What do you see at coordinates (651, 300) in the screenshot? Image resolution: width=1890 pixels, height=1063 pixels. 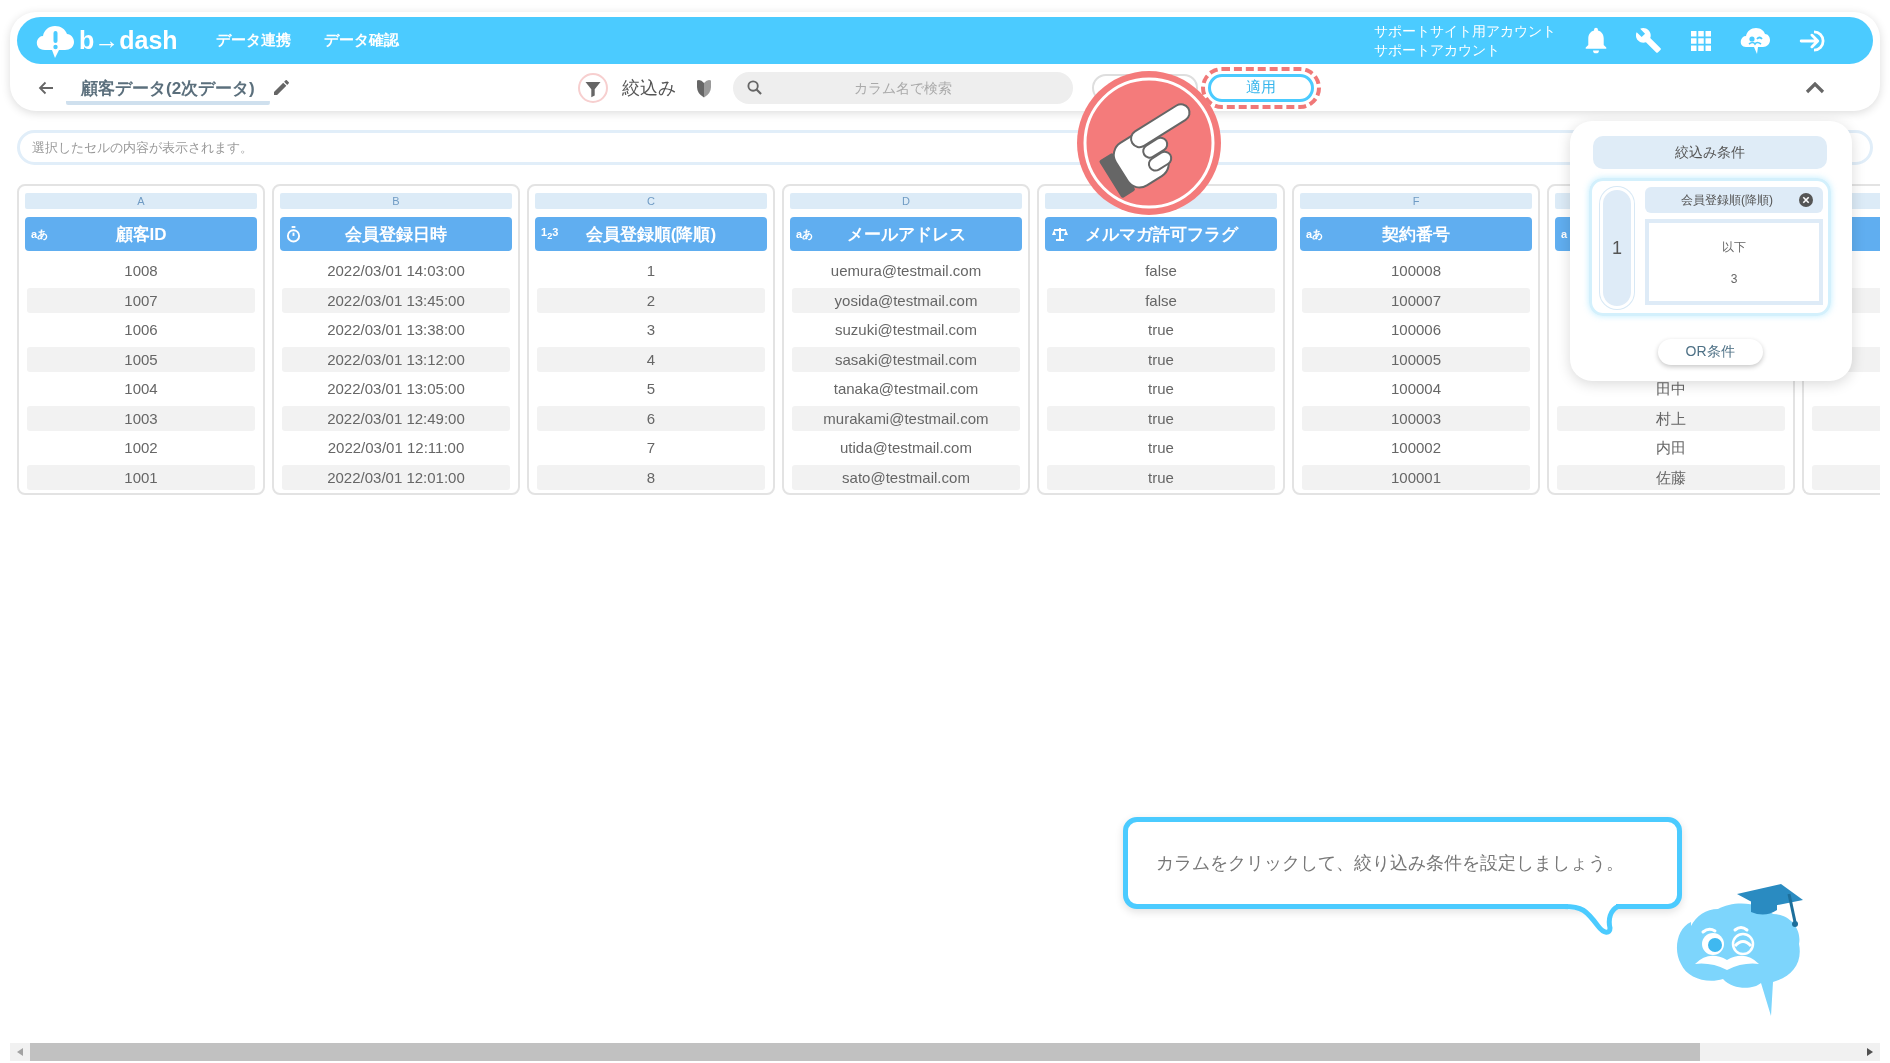 I see `table-cell: 2` at bounding box center [651, 300].